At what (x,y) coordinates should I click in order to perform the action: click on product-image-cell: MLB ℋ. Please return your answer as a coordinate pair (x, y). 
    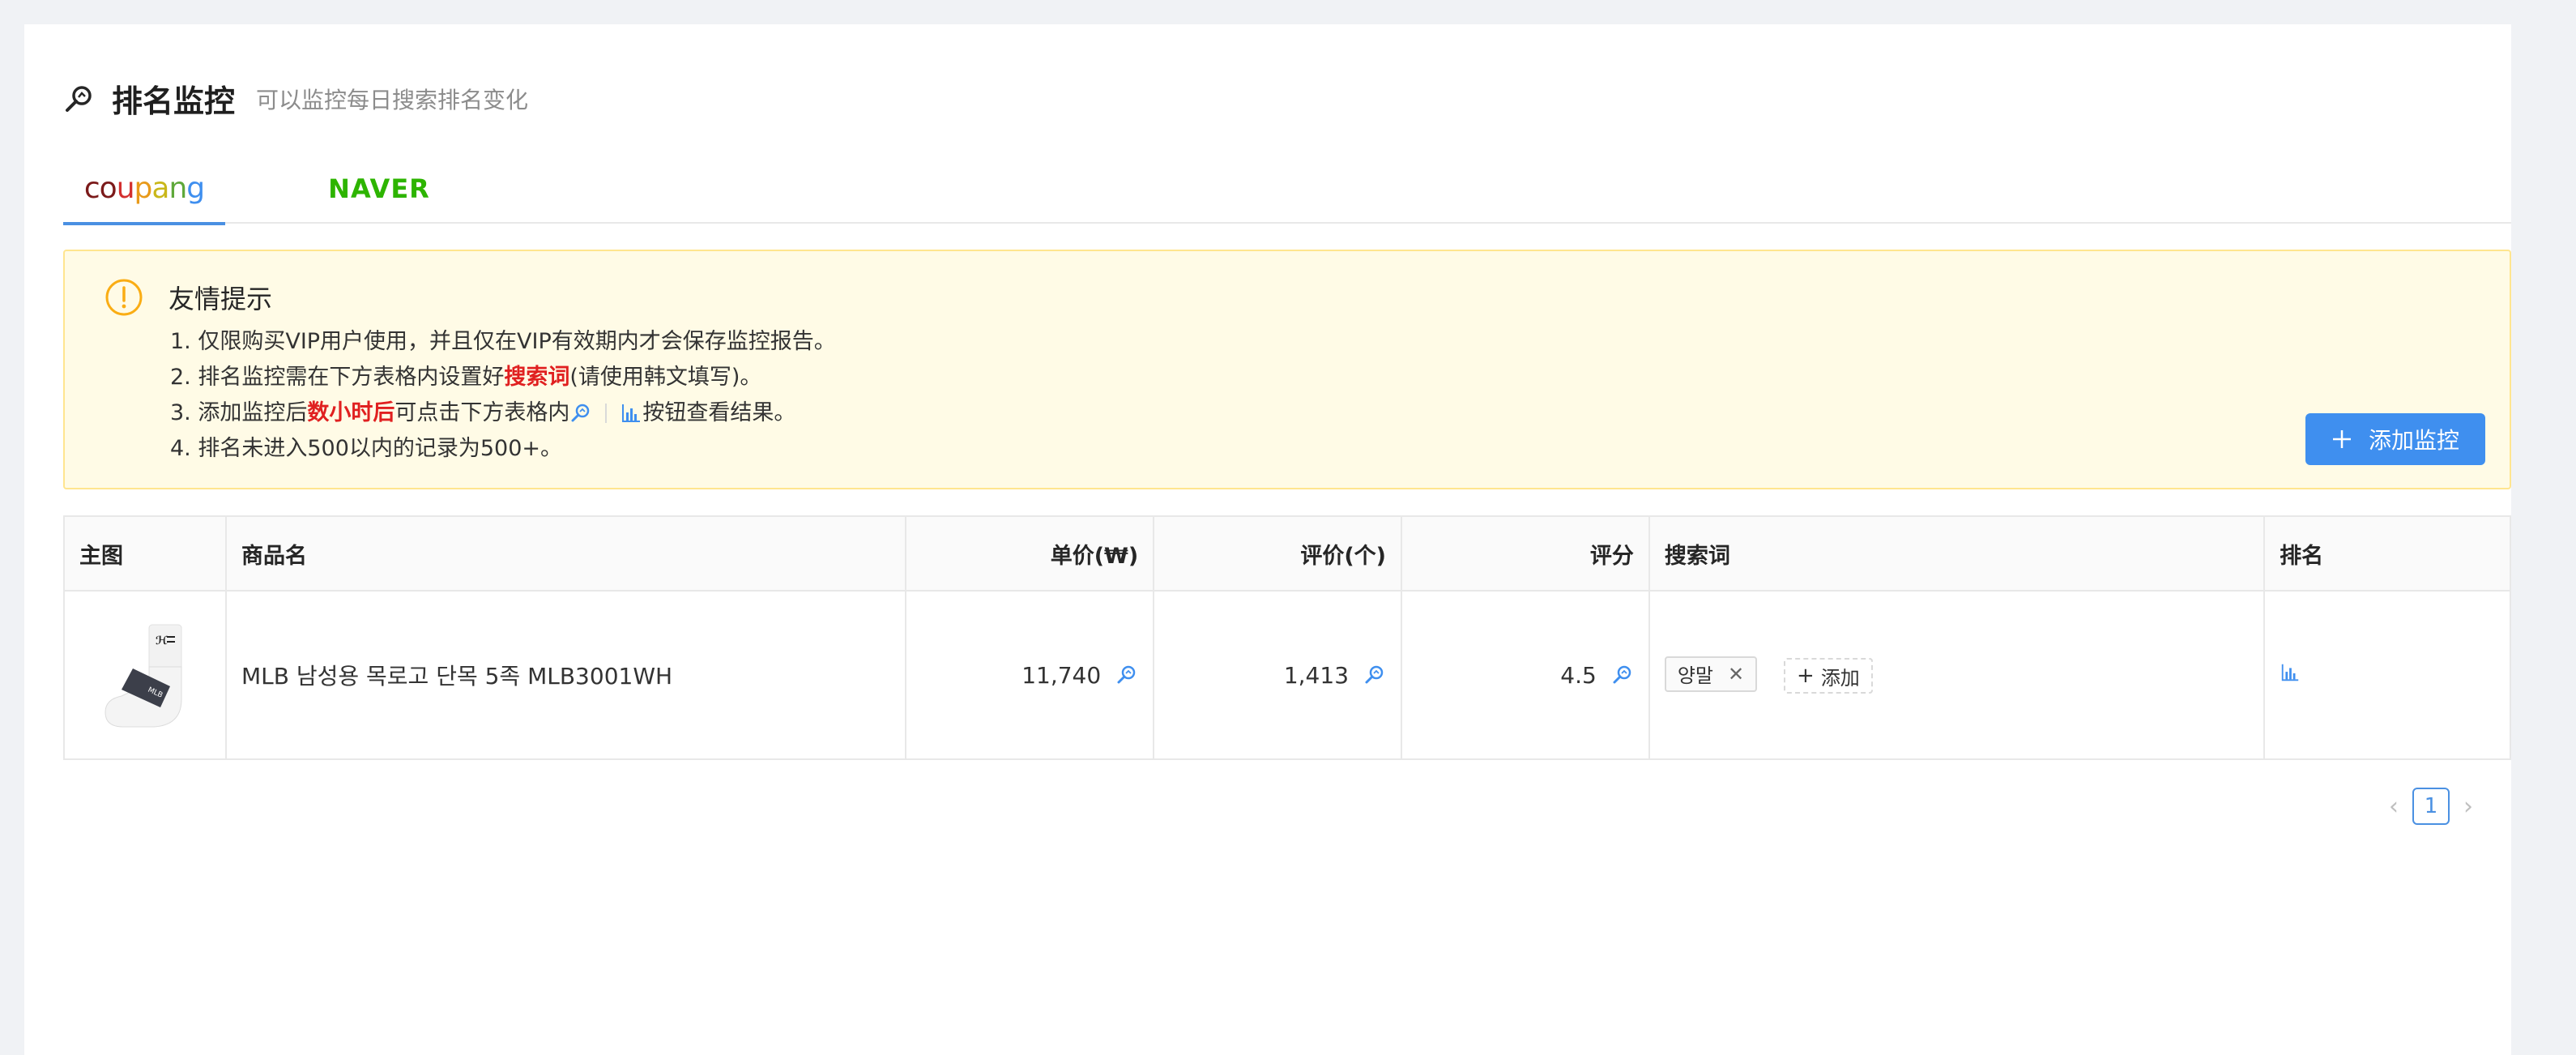
    Looking at the image, I should click on (145, 675).